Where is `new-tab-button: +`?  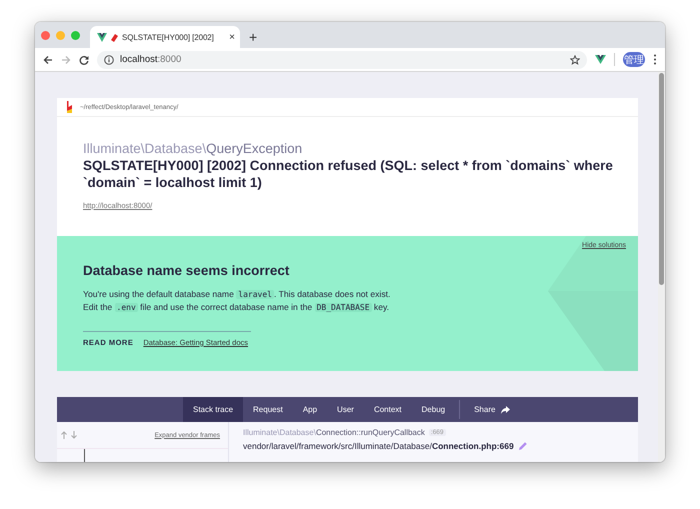
new-tab-button: + is located at coordinates (253, 37).